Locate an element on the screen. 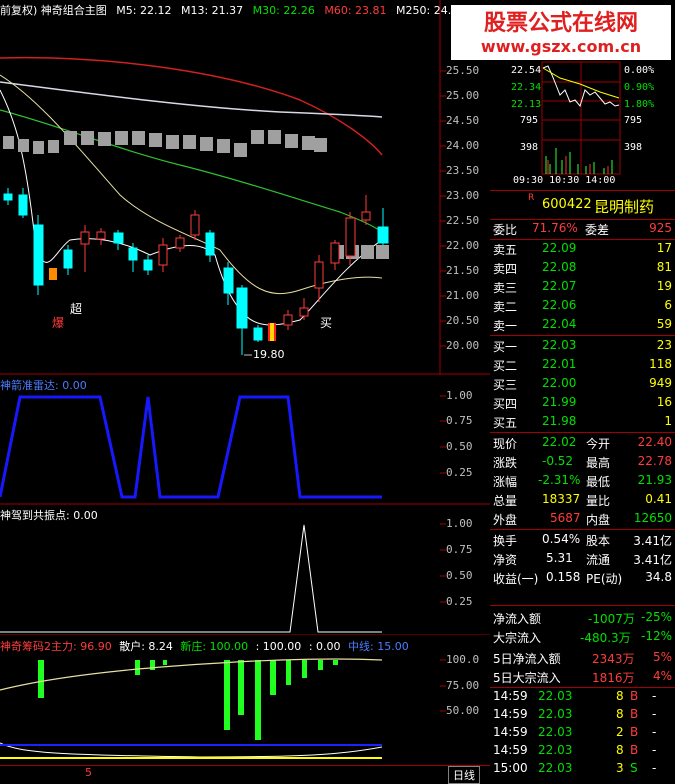 Image resolution: width=675 pixels, height=784 pixels. bid-row: 买五 21.98 1 is located at coordinates (582, 422).